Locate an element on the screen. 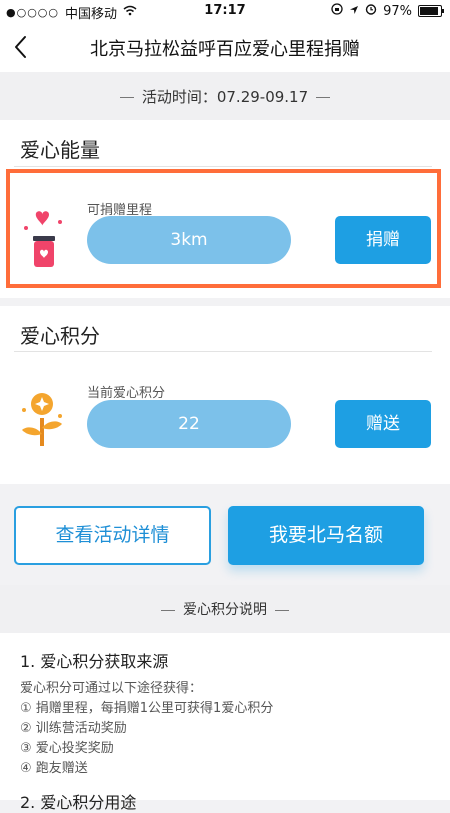  gift-button: 赠送 is located at coordinates (383, 424).